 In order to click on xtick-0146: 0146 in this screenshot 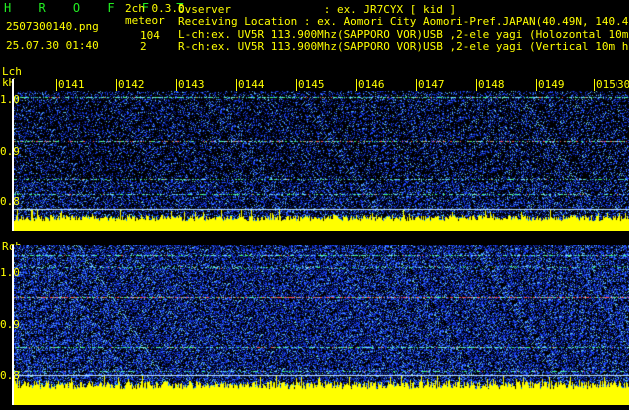, I will do `click(371, 84)`.